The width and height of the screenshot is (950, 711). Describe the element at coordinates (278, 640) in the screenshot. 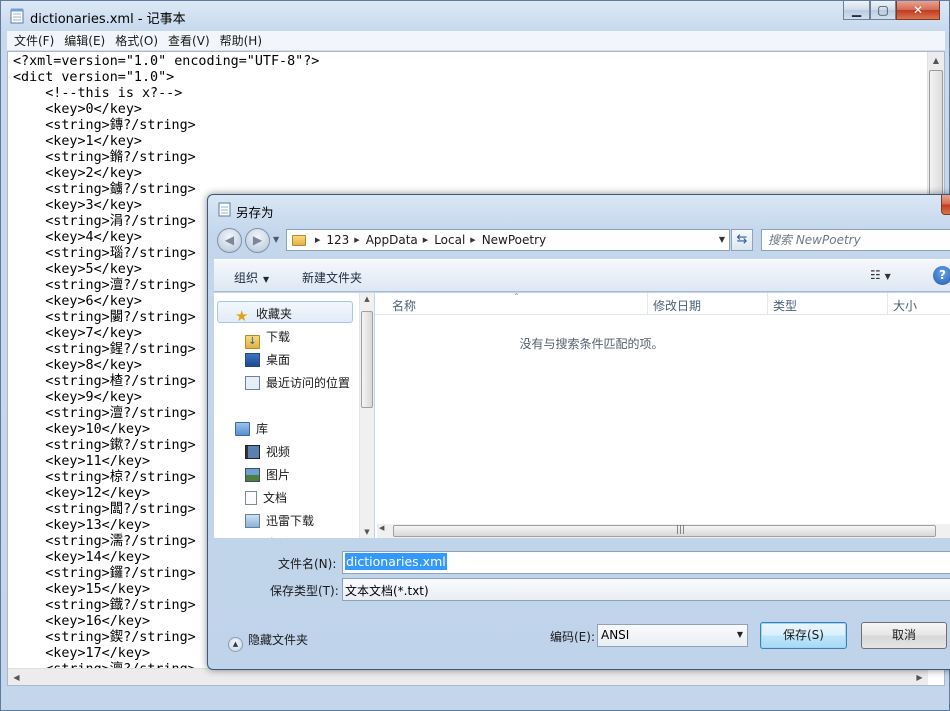

I see `hide-folders-label: 隐藏文件夹` at that location.